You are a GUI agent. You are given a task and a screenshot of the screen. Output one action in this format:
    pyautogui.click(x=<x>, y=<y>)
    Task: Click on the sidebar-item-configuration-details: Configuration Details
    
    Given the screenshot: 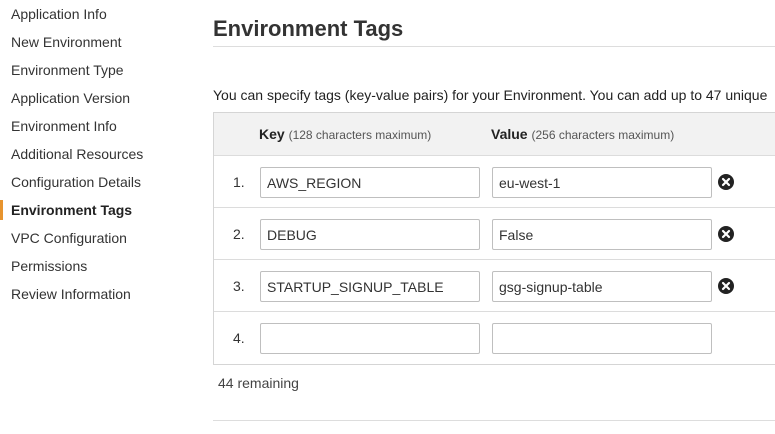 What is the action you would take?
    pyautogui.click(x=95, y=182)
    